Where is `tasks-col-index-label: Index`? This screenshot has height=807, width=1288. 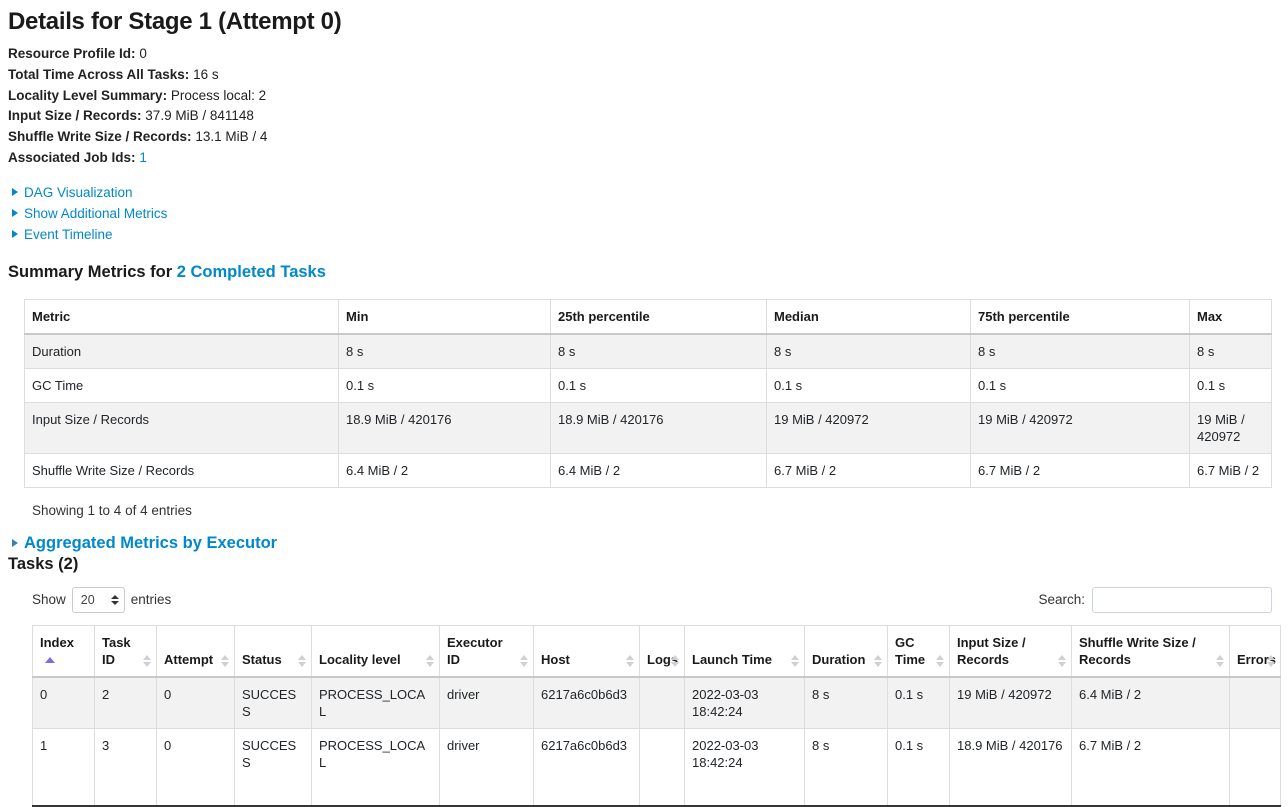
tasks-col-index-label: Index is located at coordinates (57, 642).